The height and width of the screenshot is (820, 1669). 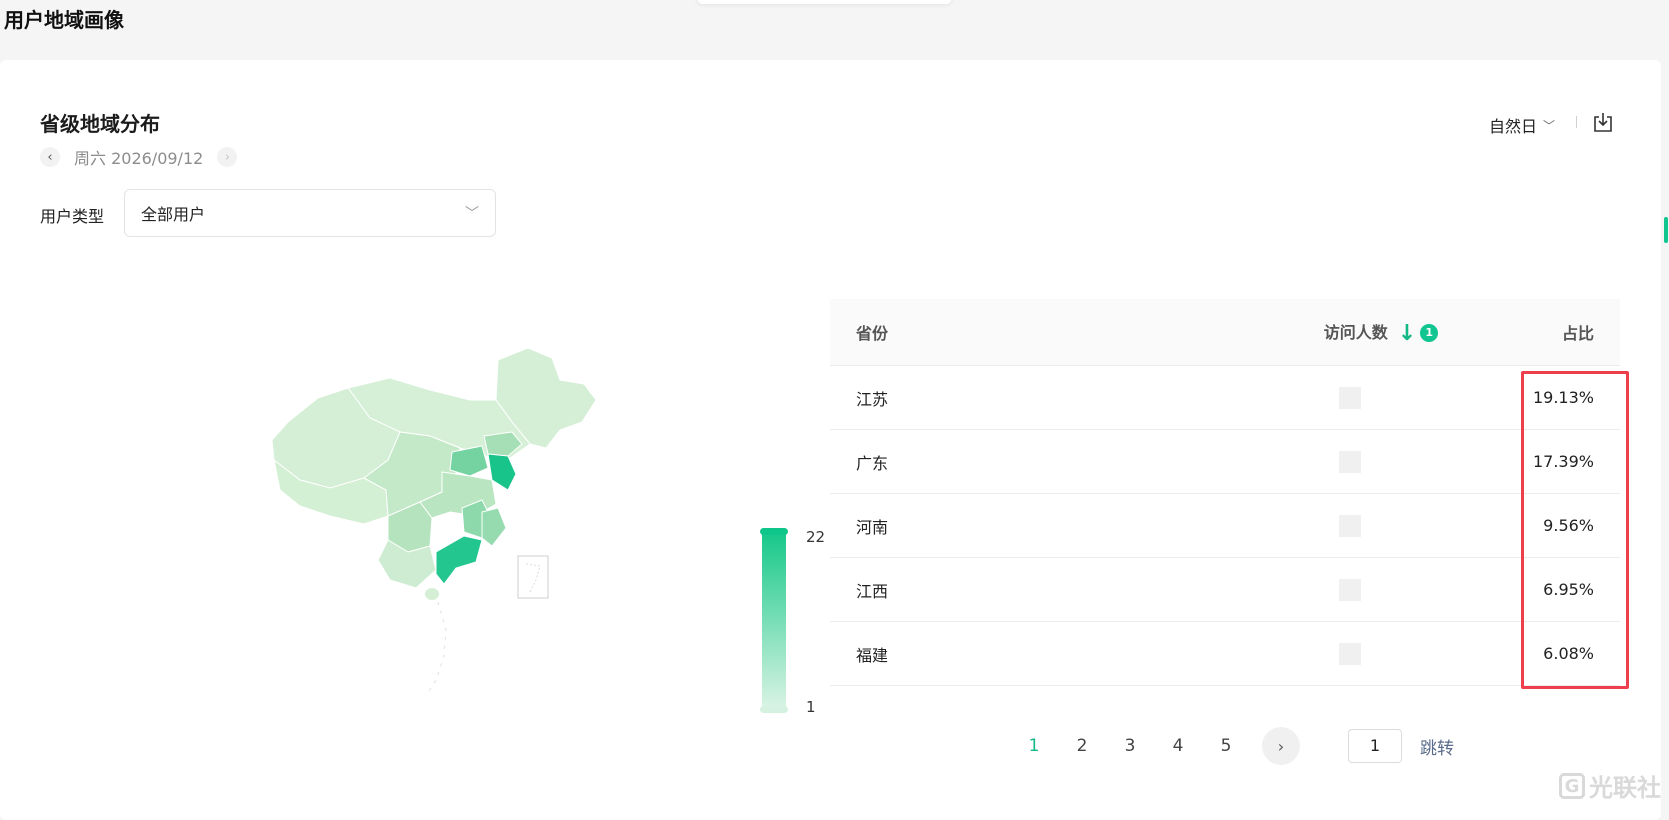 What do you see at coordinates (1355, 332) in the screenshot?
I see `header-visits-label: 访问人数` at bounding box center [1355, 332].